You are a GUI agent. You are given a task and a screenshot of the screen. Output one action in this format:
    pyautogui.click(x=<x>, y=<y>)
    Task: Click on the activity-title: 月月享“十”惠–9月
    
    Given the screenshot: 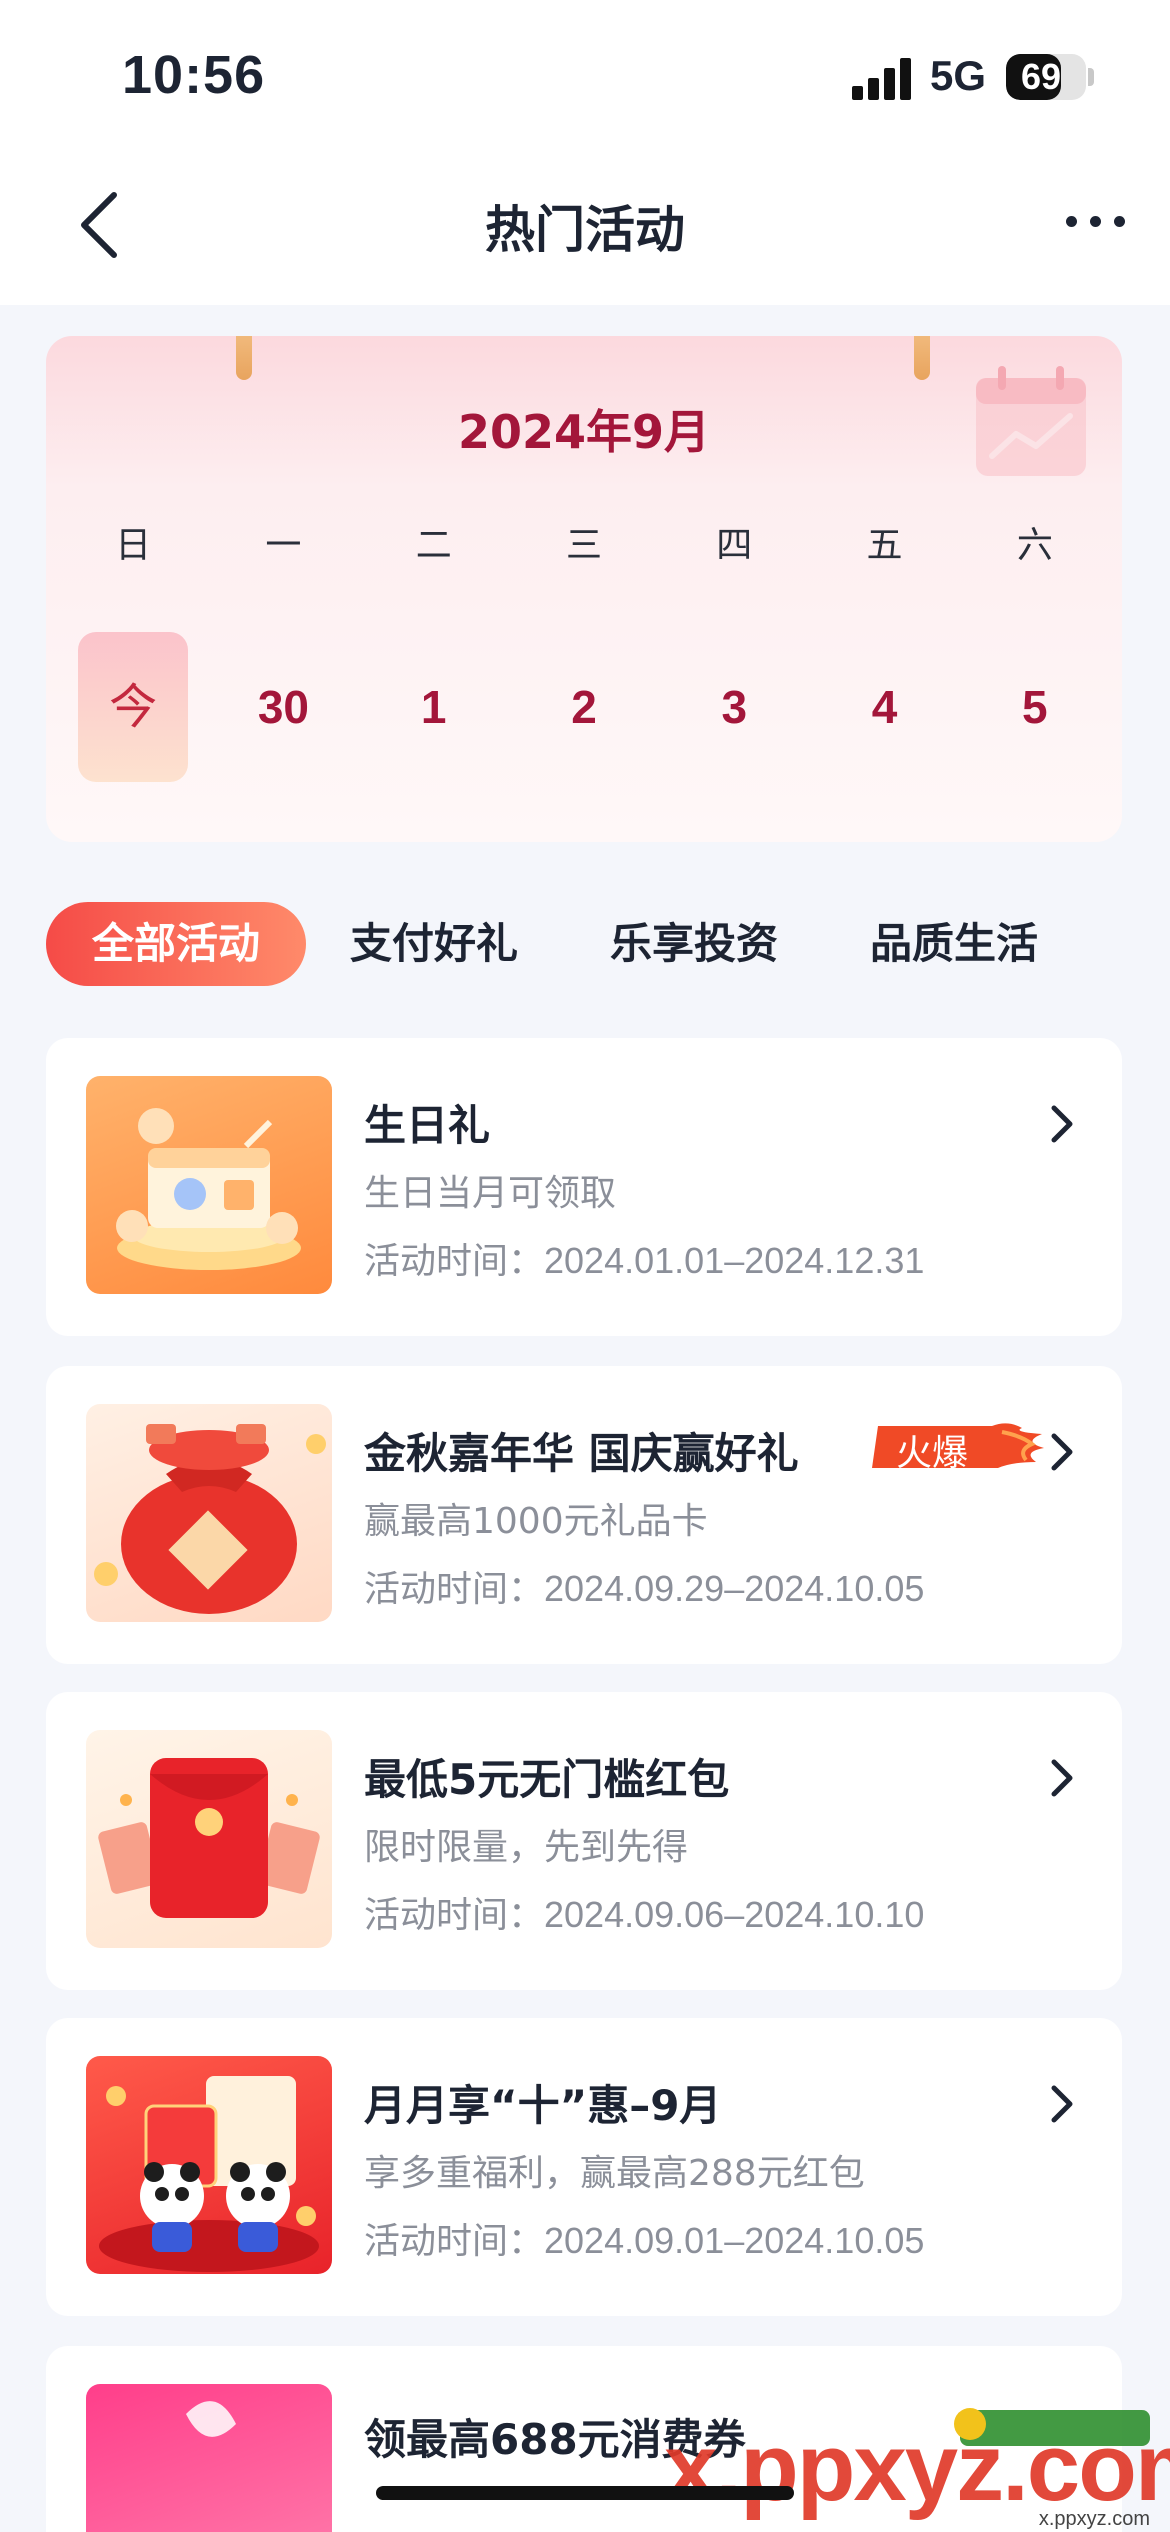 What is the action you would take?
    pyautogui.click(x=543, y=2105)
    